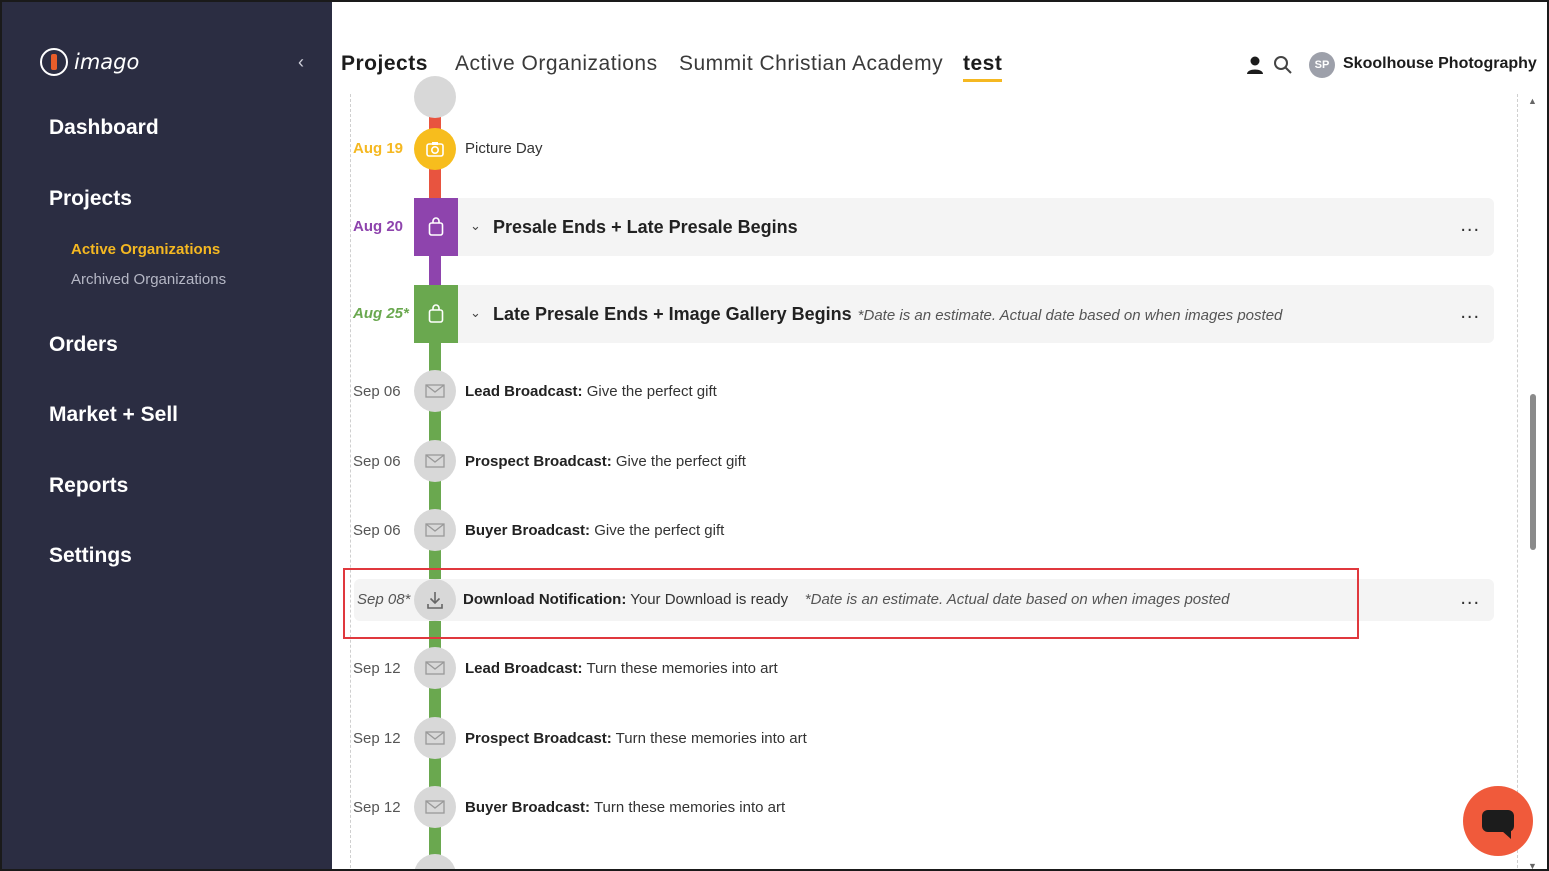  Describe the element at coordinates (983, 67) in the screenshot. I see `breadcrumb-project: test` at that location.